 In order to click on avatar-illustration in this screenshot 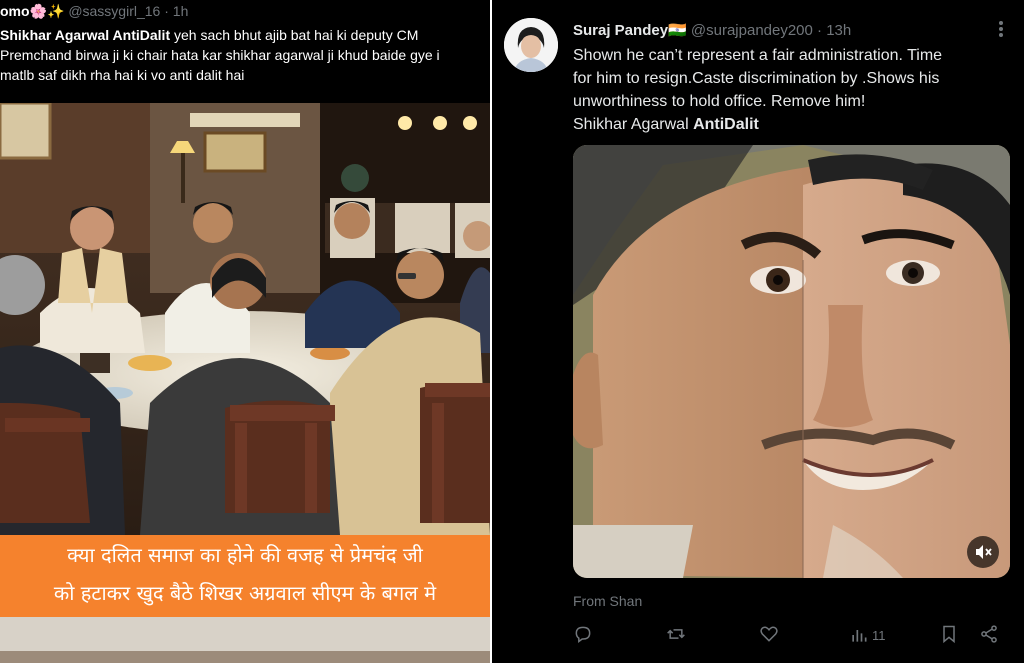, I will do `click(531, 45)`.